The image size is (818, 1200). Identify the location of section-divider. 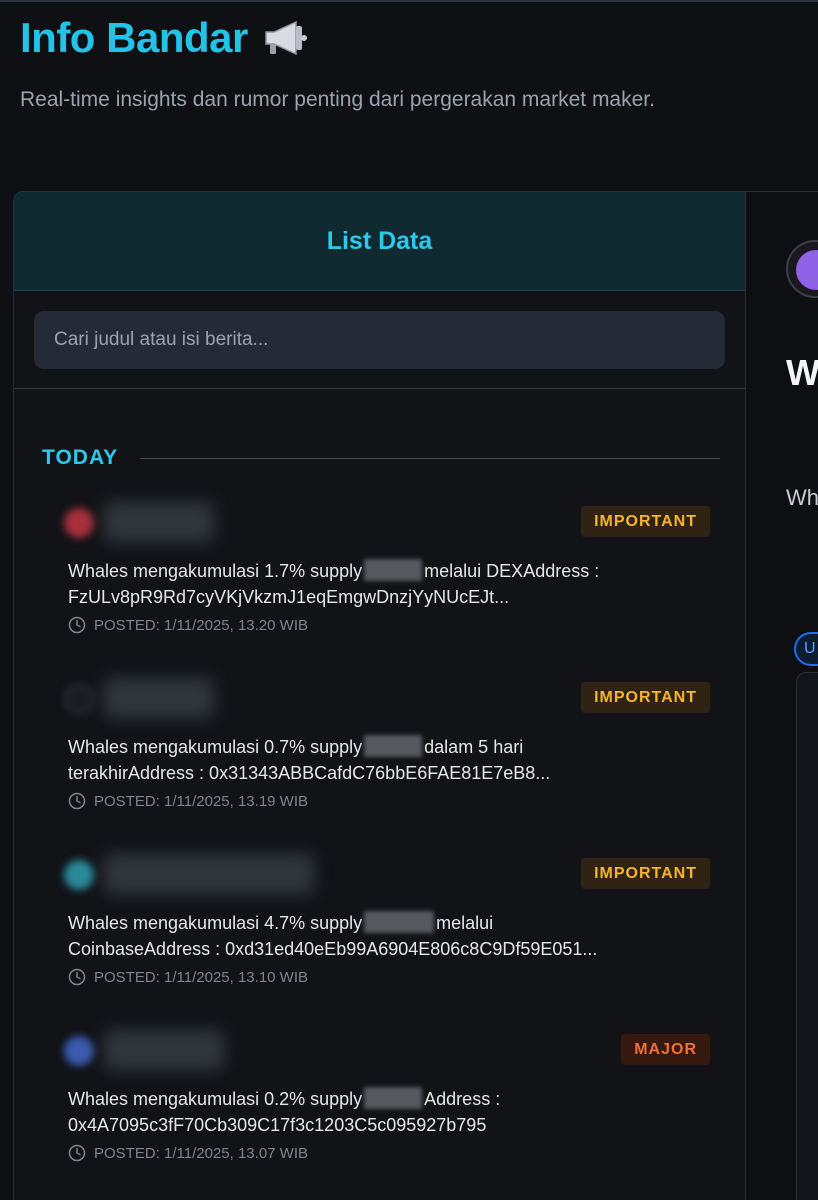
(430, 458).